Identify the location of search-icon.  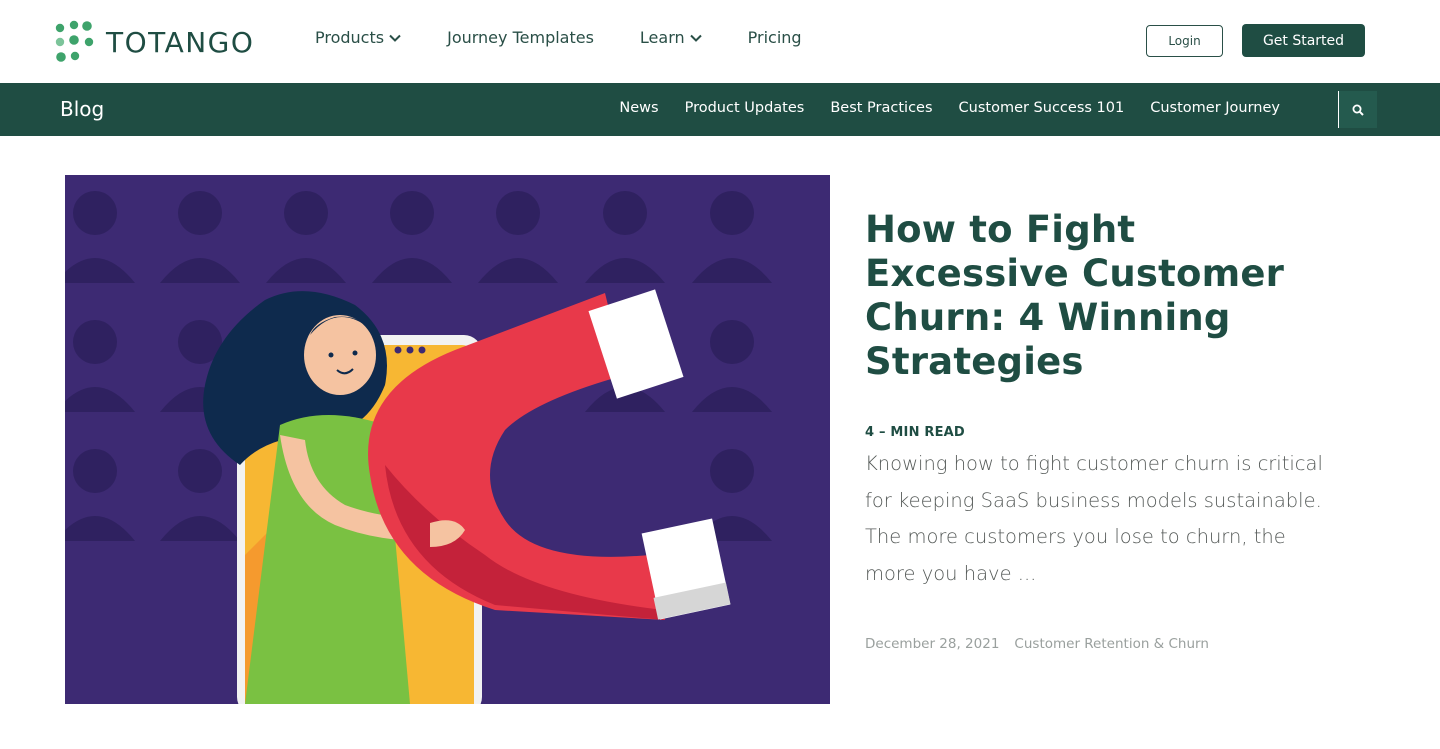
(1358, 110).